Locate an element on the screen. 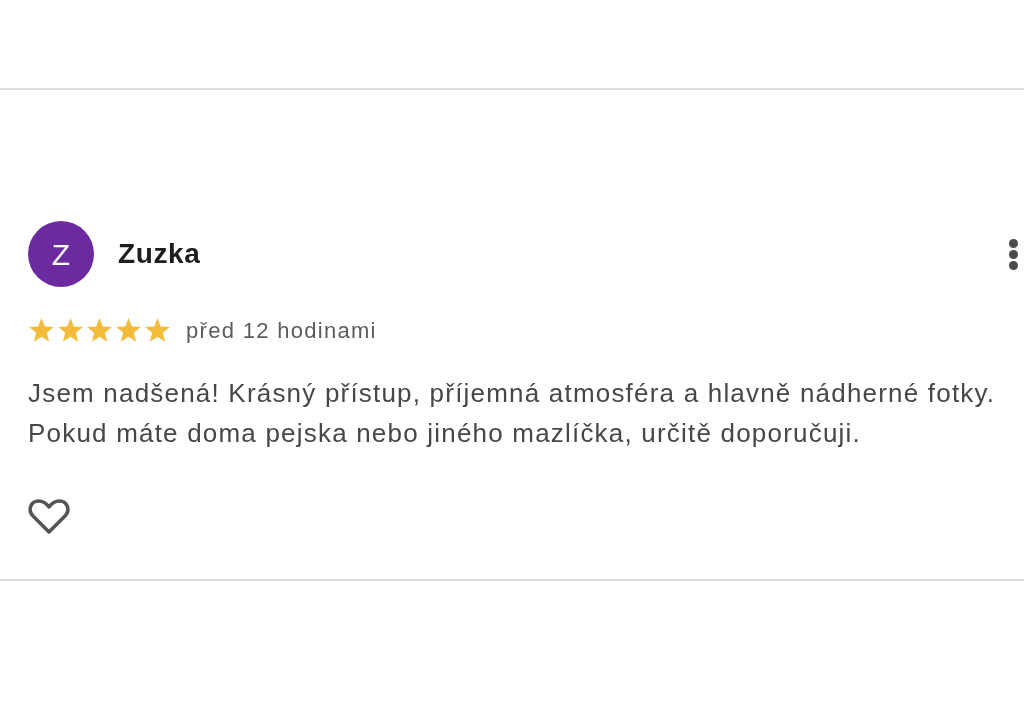 The width and height of the screenshot is (1024, 715). review-text: Jsem nadšená! Krásný přístup, příjemná atmosféra a hlavně nádherné fotky. Pokud máte doma pejska nebo jiného mazlíčka, určitě doporučuji. is located at coordinates (512, 413).